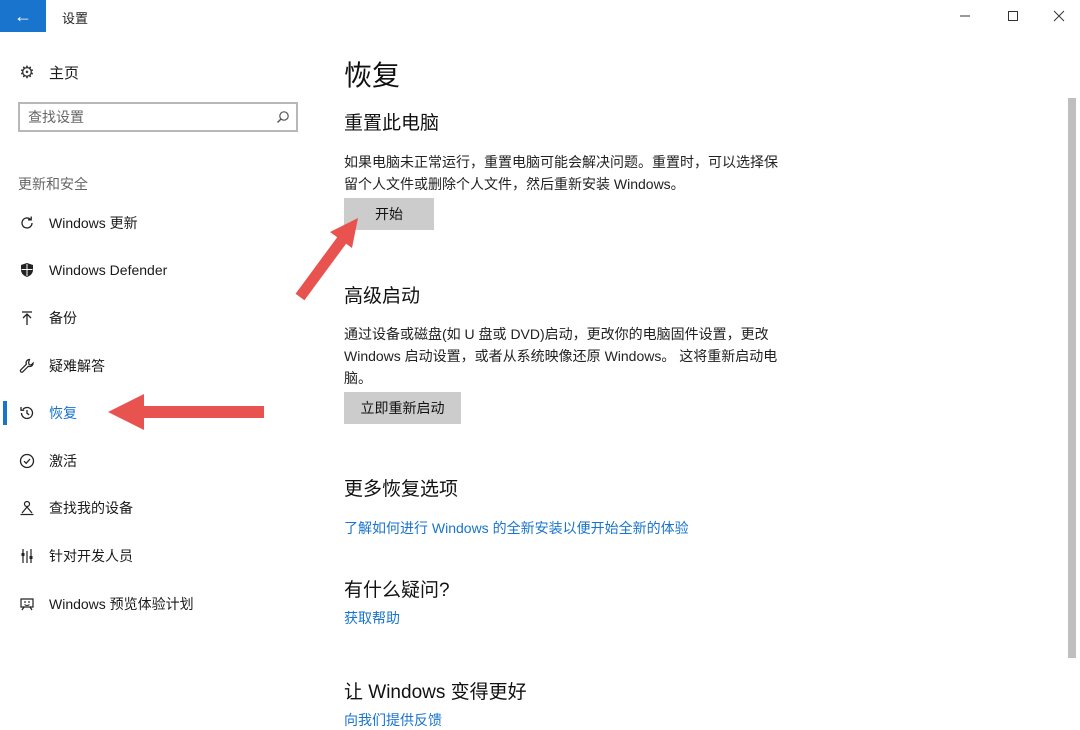  I want to click on history-icon, so click(27, 413).